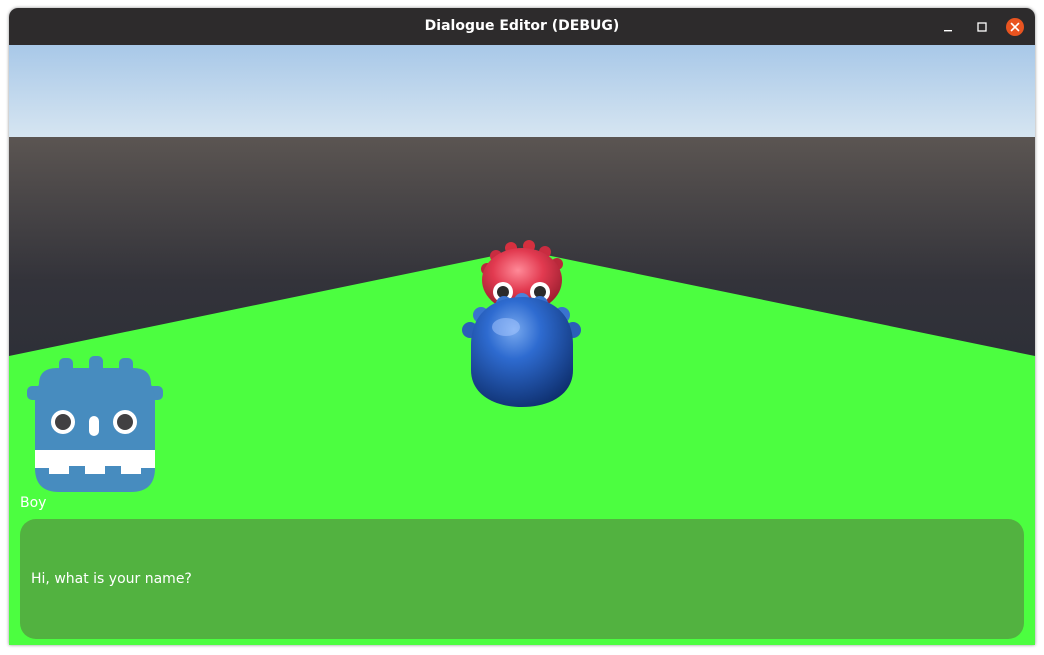 The width and height of the screenshot is (1044, 655). What do you see at coordinates (521, 350) in the screenshot?
I see `blue-character` at bounding box center [521, 350].